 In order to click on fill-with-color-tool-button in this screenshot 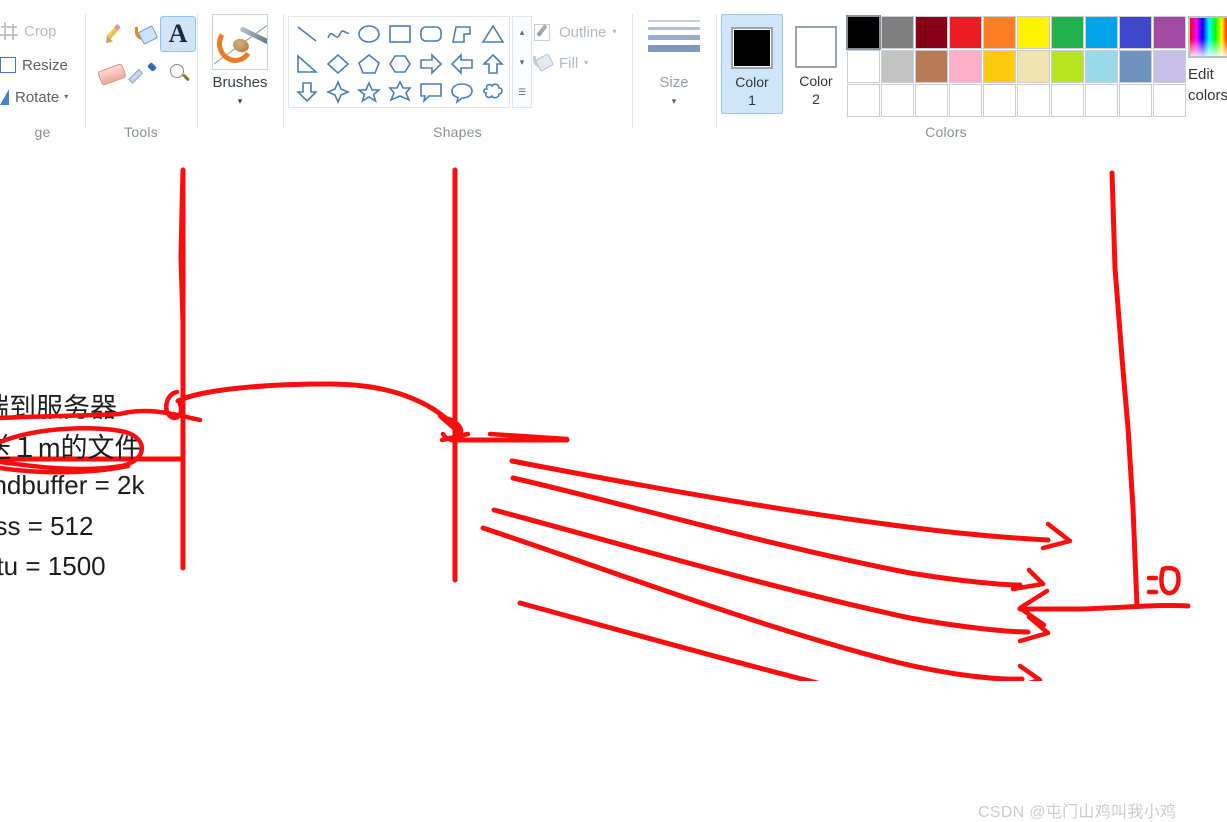, I will do `click(146, 35)`.